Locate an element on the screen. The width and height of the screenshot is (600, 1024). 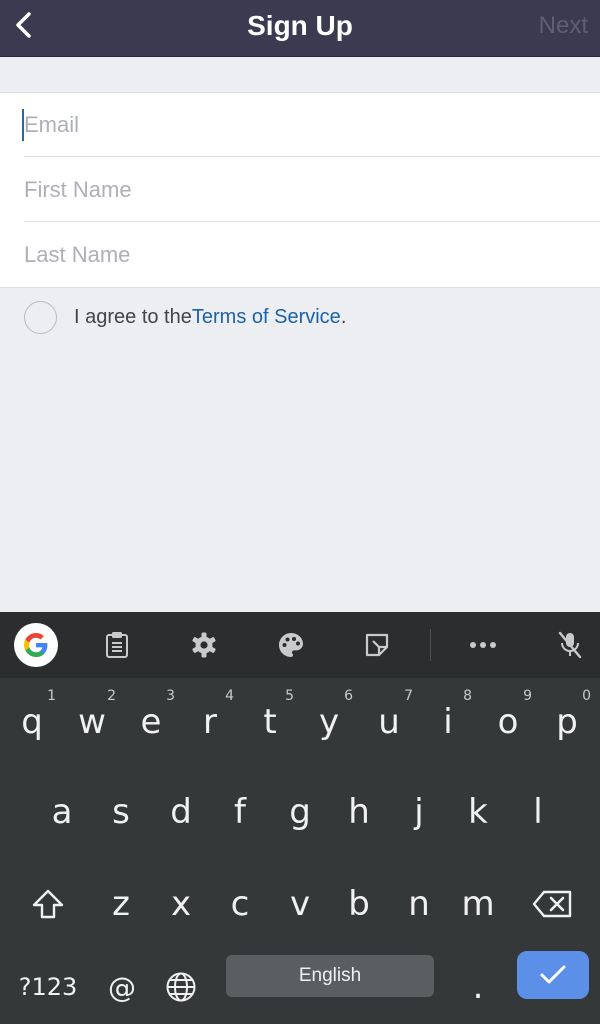
key-hint: 3 is located at coordinates (170, 696).